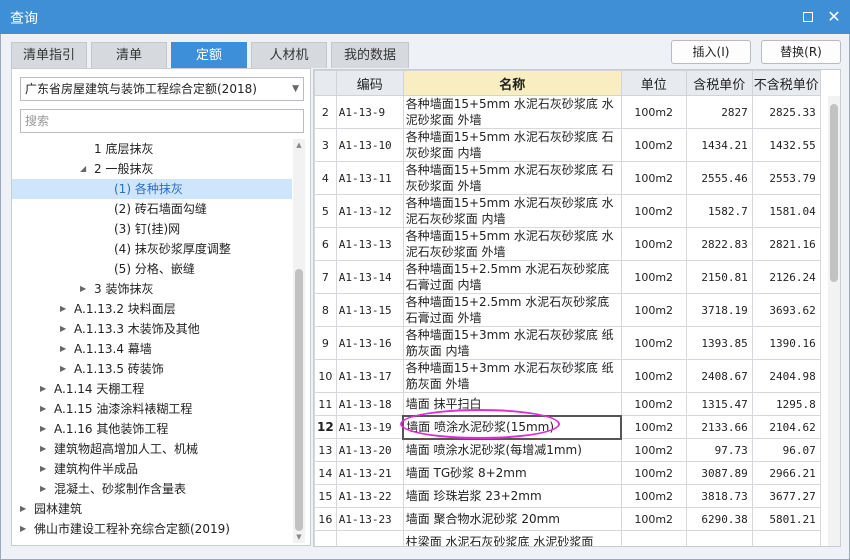 This screenshot has height=560, width=850. What do you see at coordinates (289, 55) in the screenshot?
I see `tab-labor-material-machine: 人材机` at bounding box center [289, 55].